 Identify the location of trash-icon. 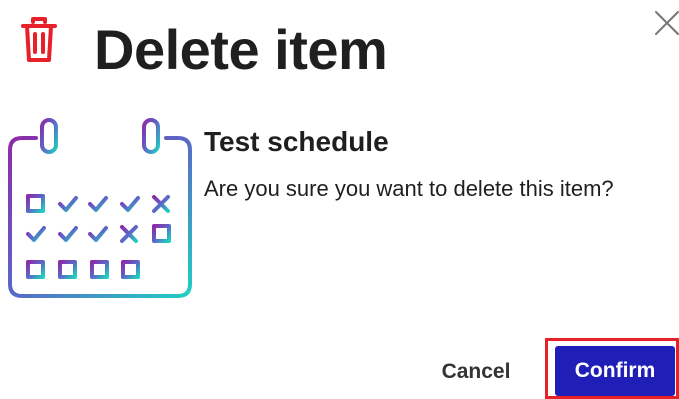
(39, 39).